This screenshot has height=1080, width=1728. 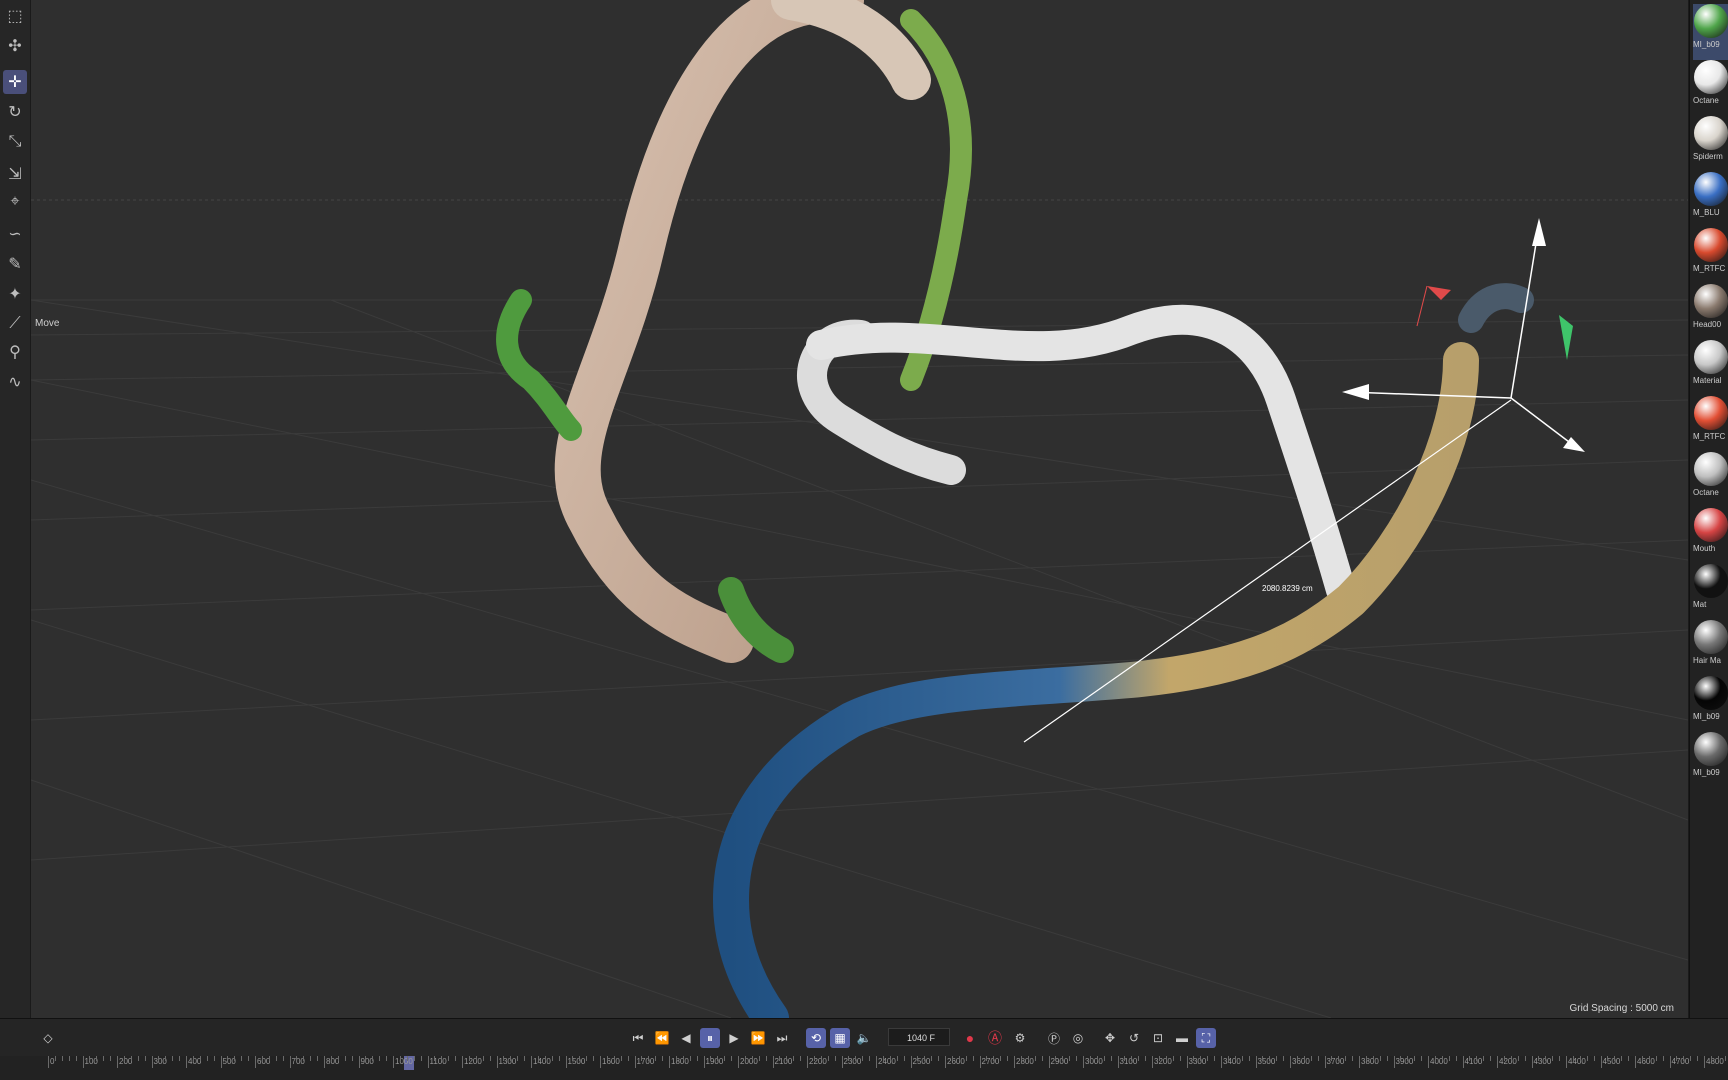 What do you see at coordinates (15, 234) in the screenshot?
I see `spline-icon: ∽` at bounding box center [15, 234].